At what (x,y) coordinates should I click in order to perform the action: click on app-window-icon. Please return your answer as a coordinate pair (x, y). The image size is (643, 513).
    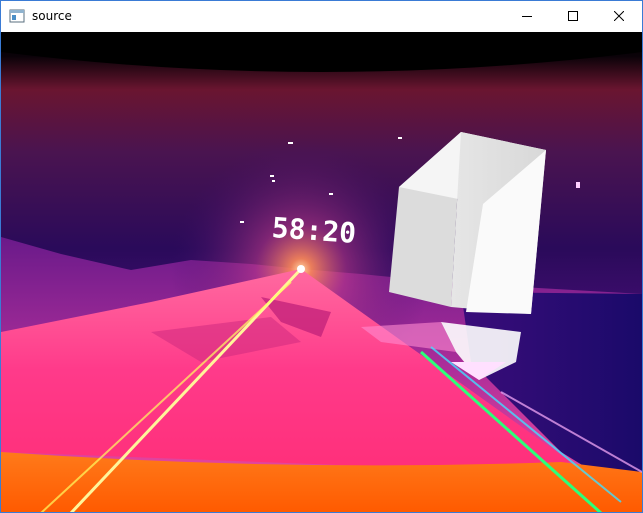
    Looking at the image, I should click on (17, 16).